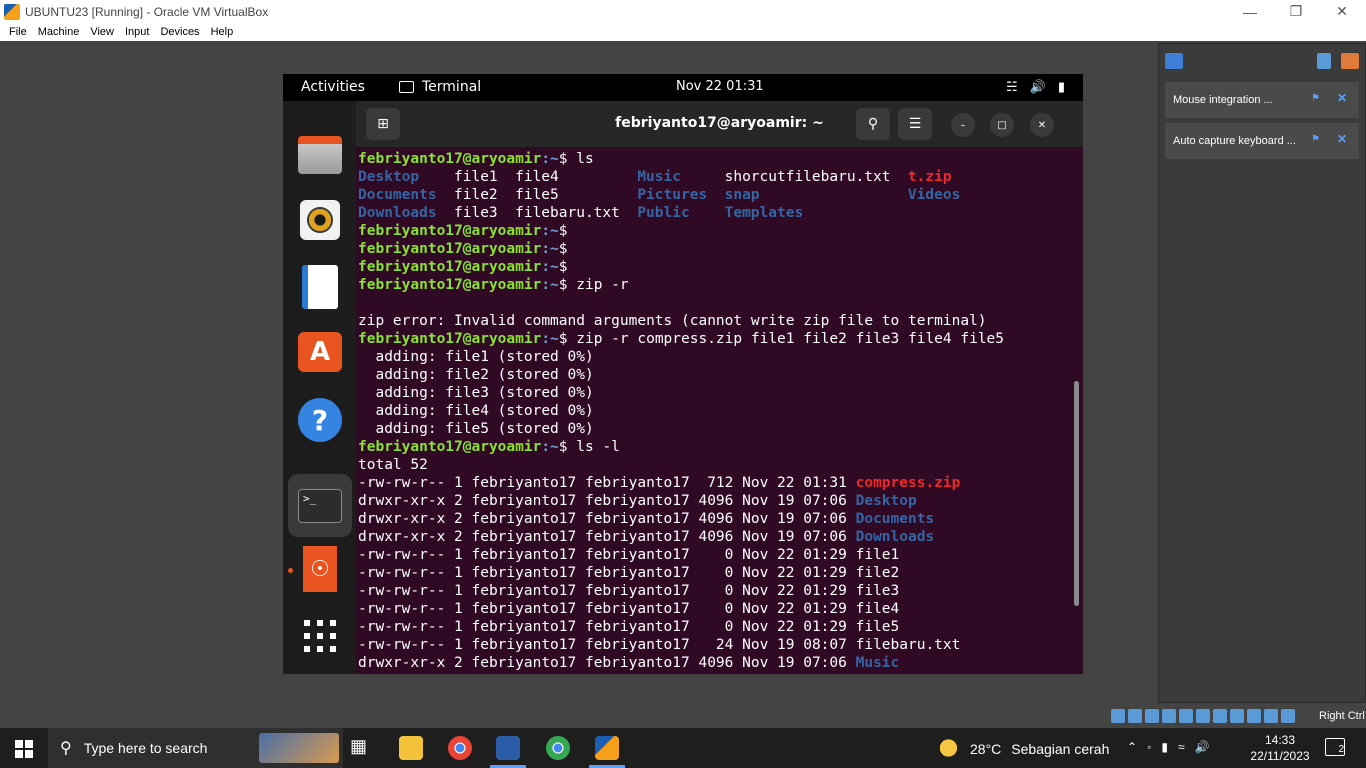 The width and height of the screenshot is (1366, 768). What do you see at coordinates (1164, 747) in the screenshot?
I see `battery-icon: ▮` at bounding box center [1164, 747].